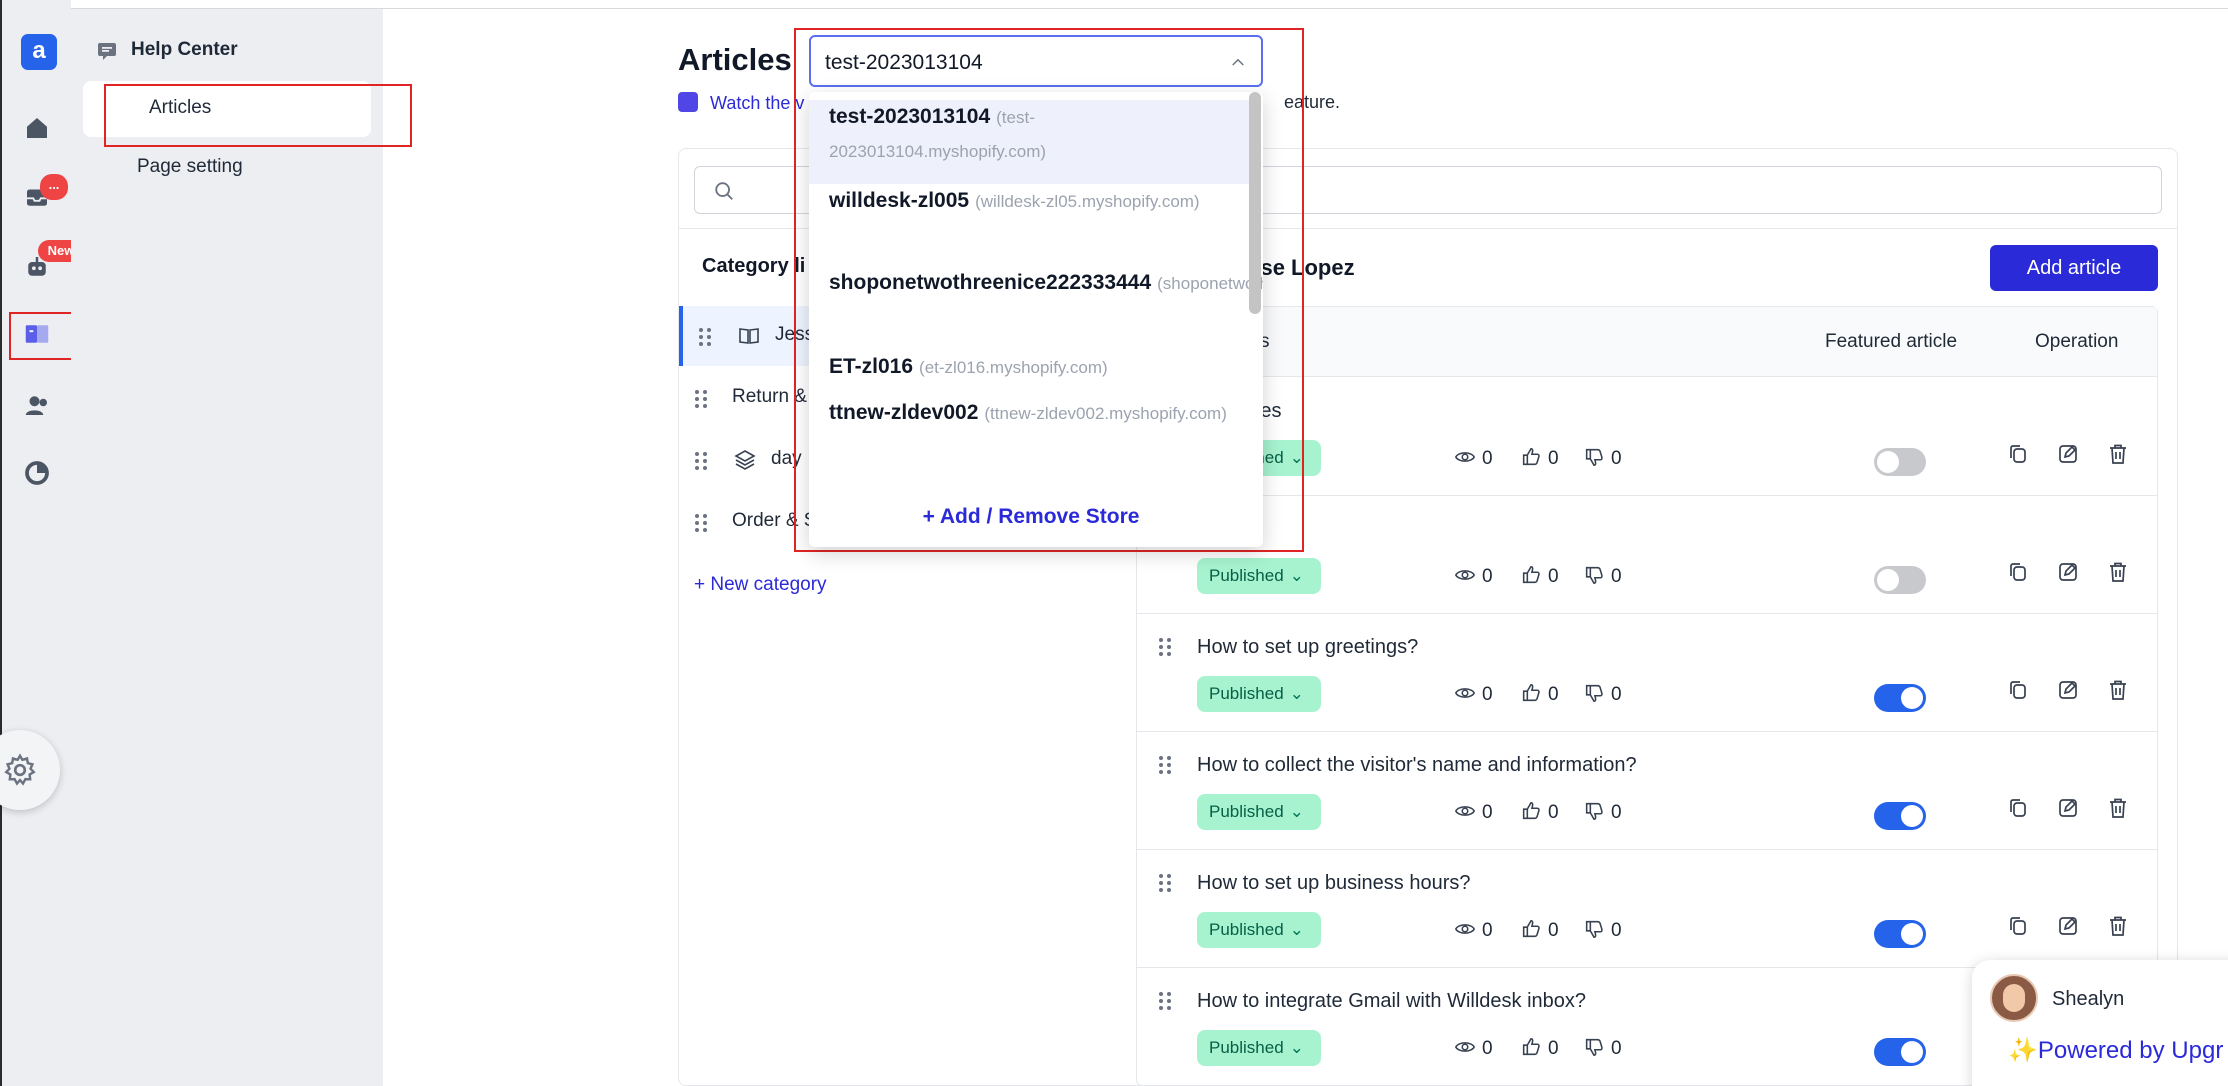  I want to click on add-article-button: Add article, so click(2074, 268).